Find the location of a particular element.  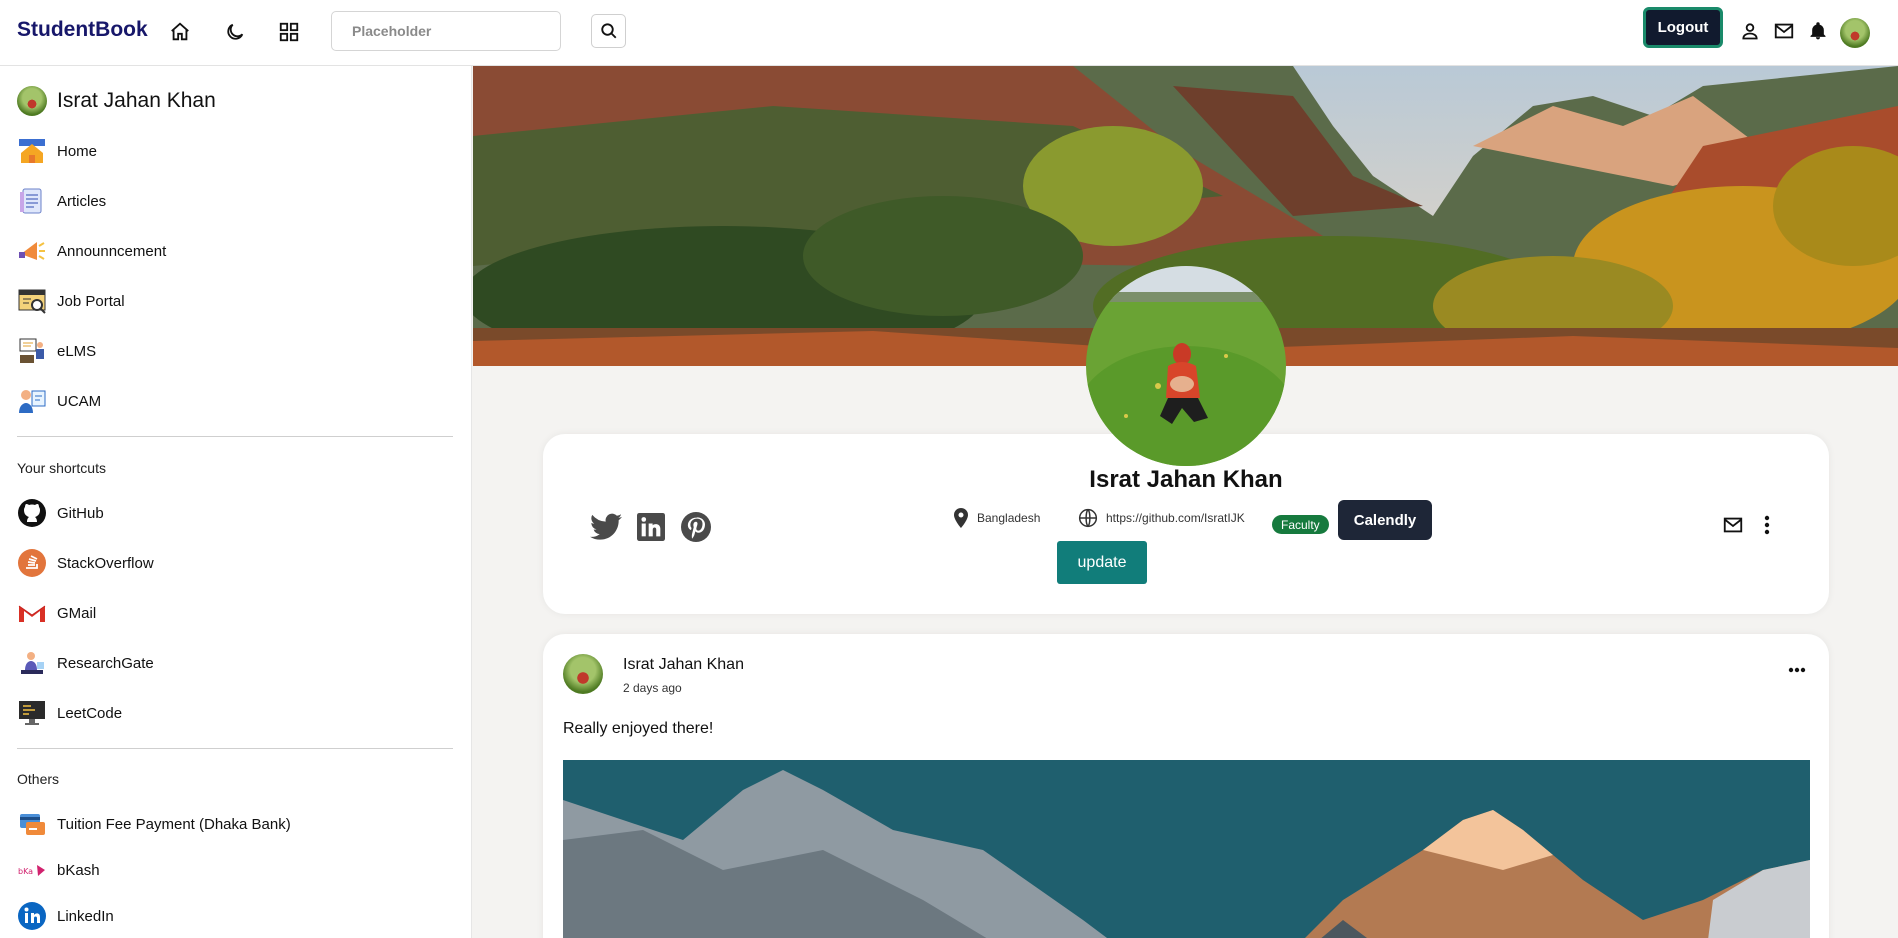

sidebar-item-label: Announncement is located at coordinates (112, 251).